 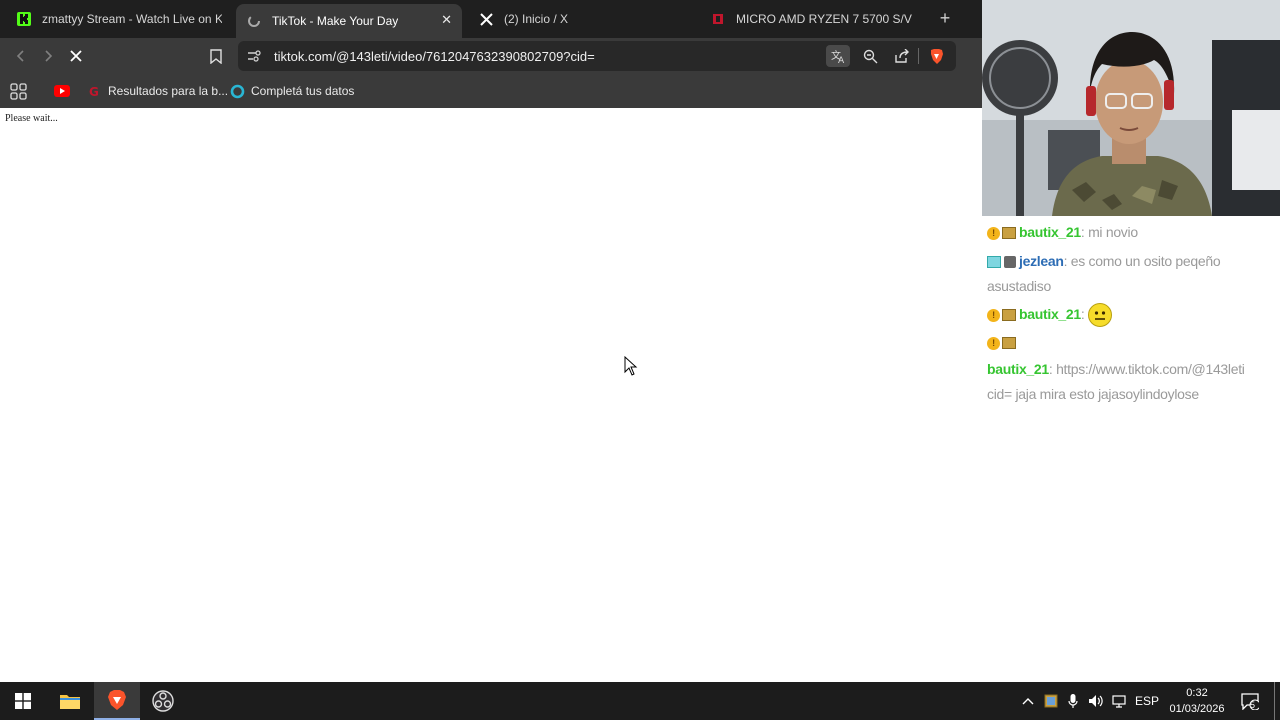 What do you see at coordinates (1109, 232) in the screenshot?
I see `chat-text: : mi novio` at bounding box center [1109, 232].